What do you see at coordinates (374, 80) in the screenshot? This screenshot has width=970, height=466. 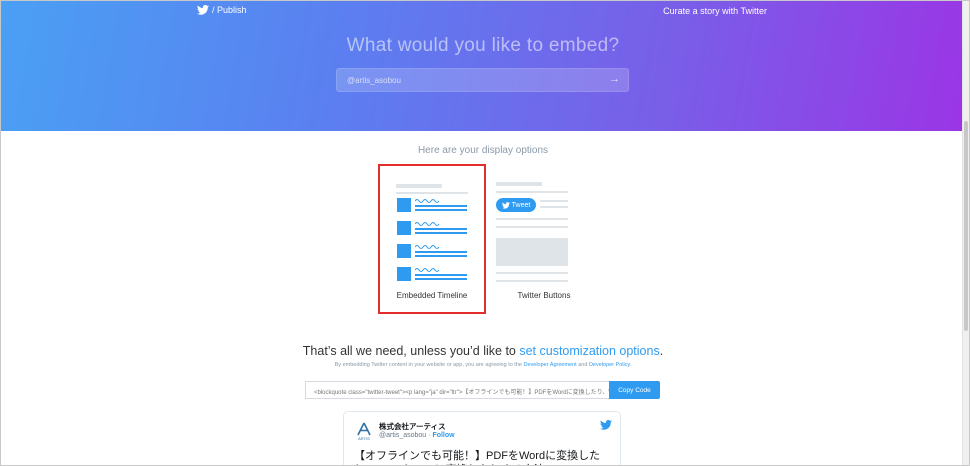 I see `embed-url-value: @artis_asobou` at bounding box center [374, 80].